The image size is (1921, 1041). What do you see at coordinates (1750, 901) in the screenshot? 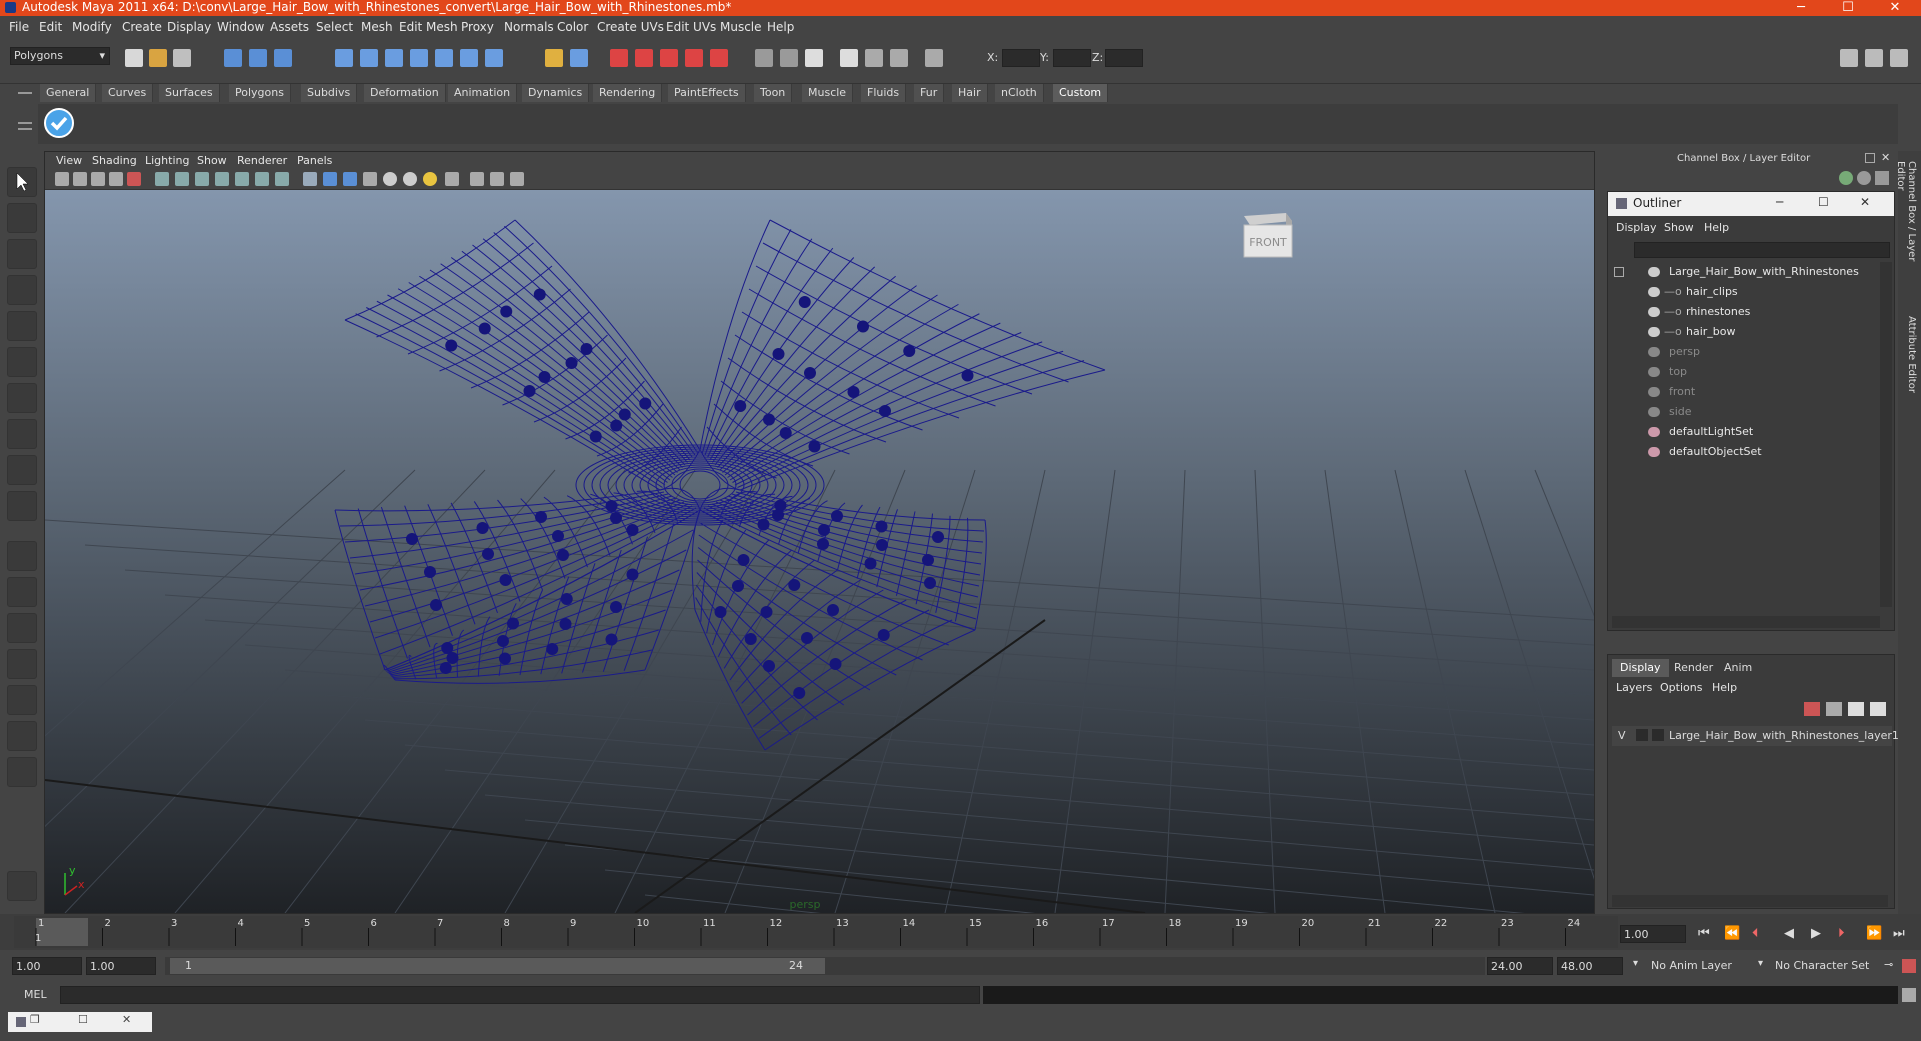
I see `layer-hscrollbar` at bounding box center [1750, 901].